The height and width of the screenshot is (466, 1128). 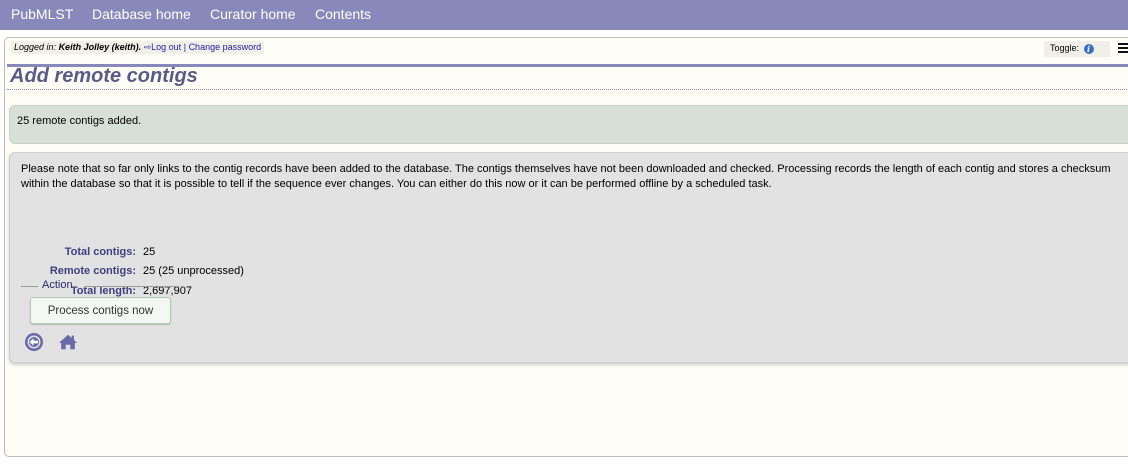 I want to click on toggle-label: Toggle:, so click(x=1065, y=48).